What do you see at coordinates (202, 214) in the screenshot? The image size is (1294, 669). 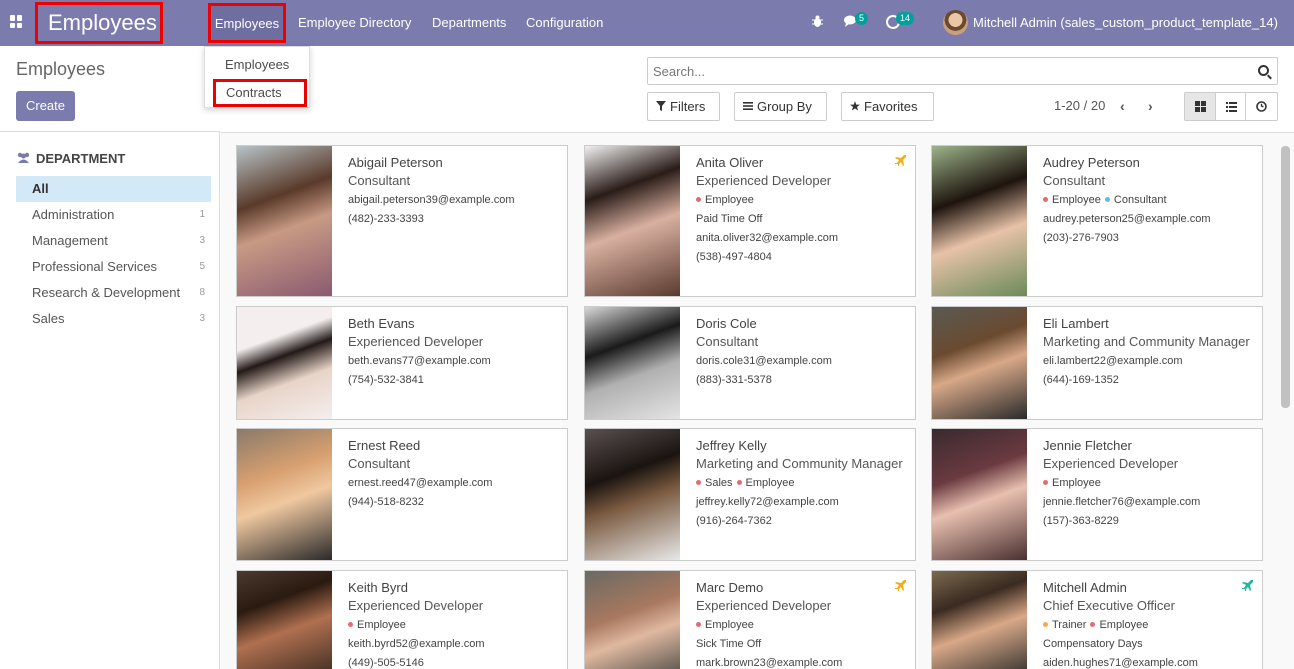 I see `sidebar-item-count: 1` at bounding box center [202, 214].